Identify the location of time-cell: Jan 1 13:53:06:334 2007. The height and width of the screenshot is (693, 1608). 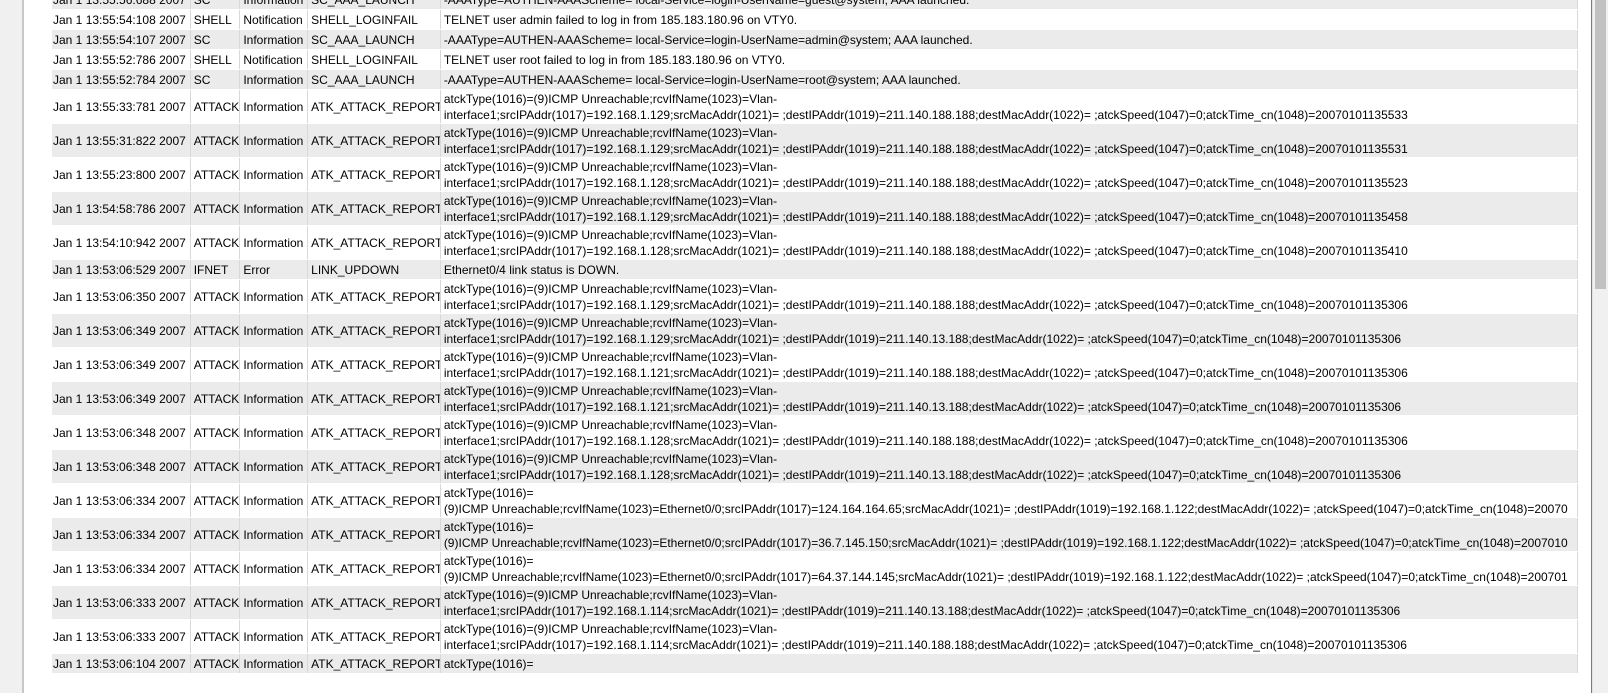
(121, 500).